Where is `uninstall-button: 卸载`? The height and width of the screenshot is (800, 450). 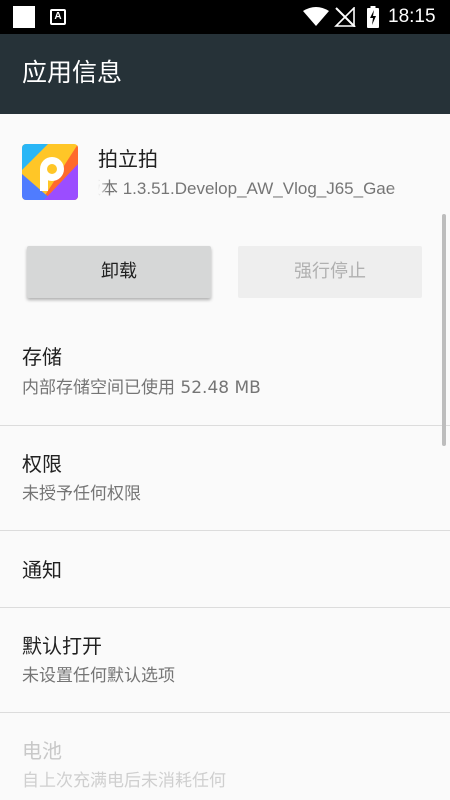
uninstall-button: 卸载 is located at coordinates (119, 272).